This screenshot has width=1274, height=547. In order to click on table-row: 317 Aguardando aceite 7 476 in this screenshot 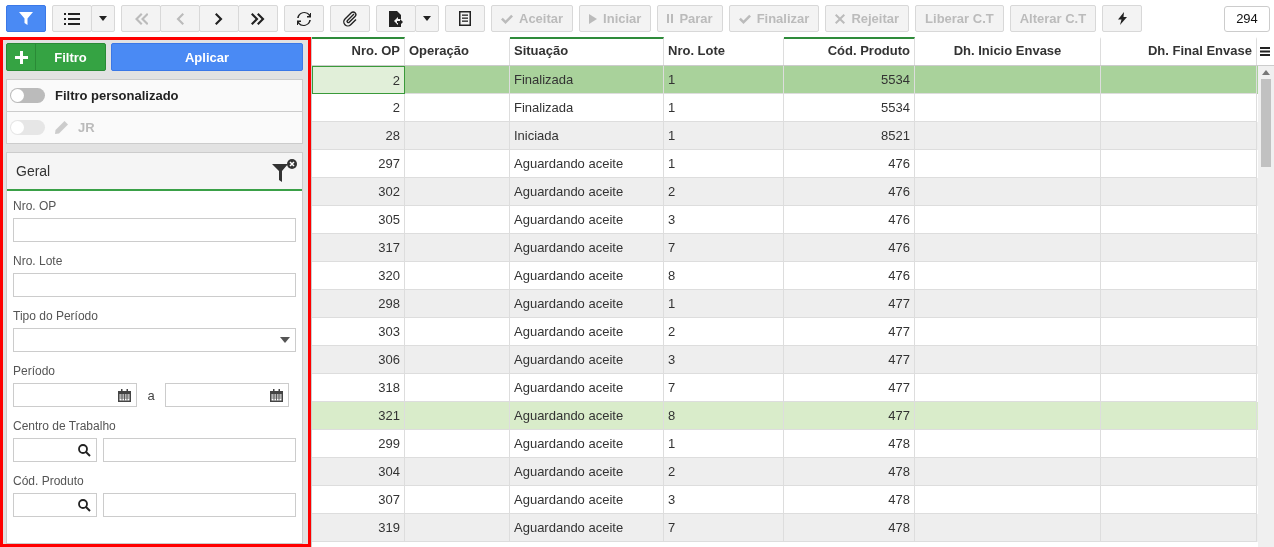, I will do `click(785, 248)`.